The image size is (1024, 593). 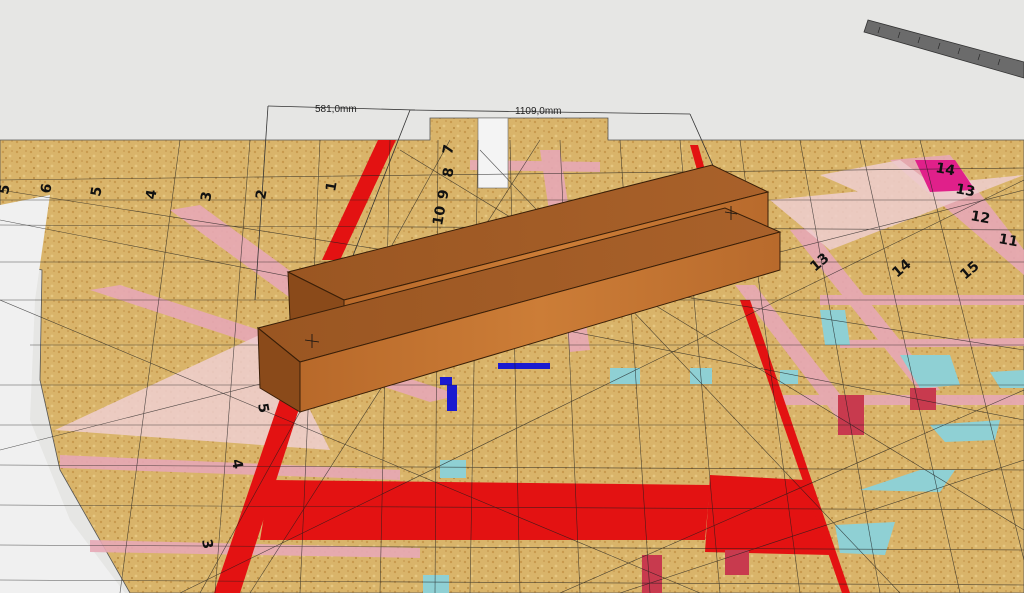 What do you see at coordinates (538, 111) in the screenshot?
I see `dimension-right: 1109,0mm` at bounding box center [538, 111].